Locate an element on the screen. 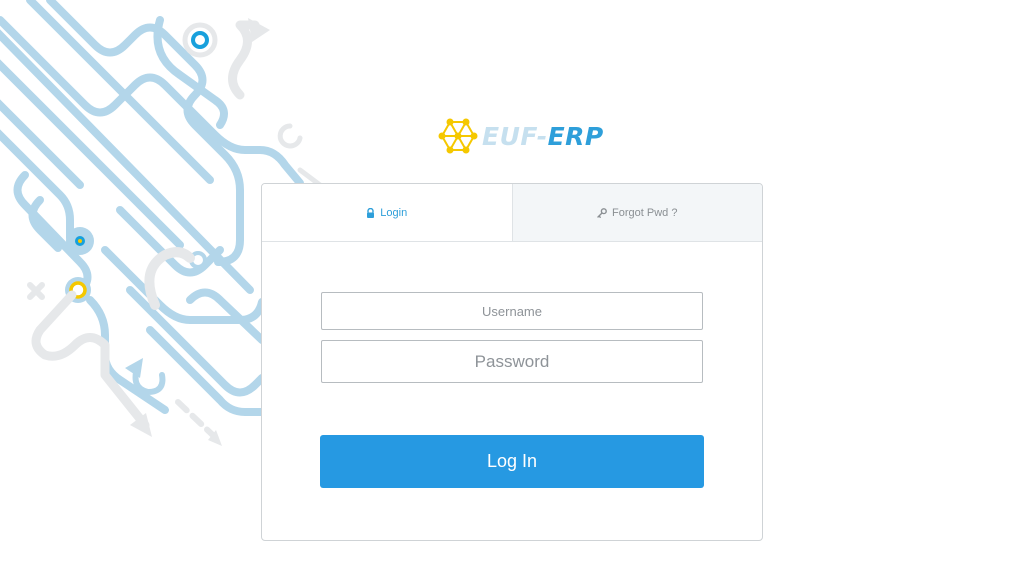  brand-name: EUF-ERP is located at coordinates (543, 136).